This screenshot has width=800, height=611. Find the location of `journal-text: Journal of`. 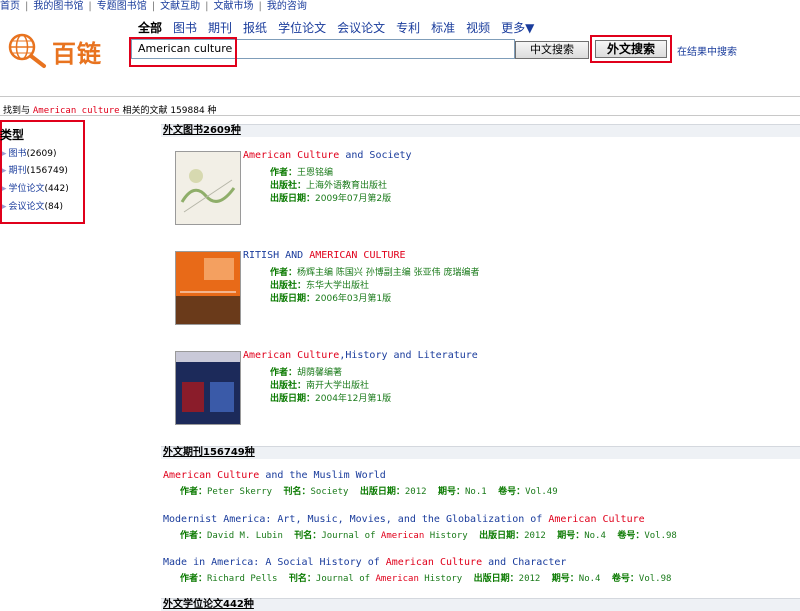

journal-text: Journal of is located at coordinates (345, 579).